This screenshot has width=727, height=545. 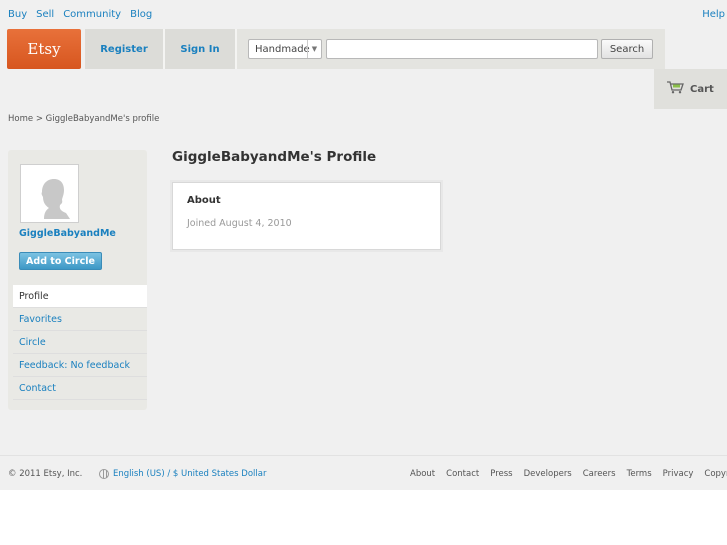 I want to click on category-select: Handmade ▼, so click(x=285, y=49).